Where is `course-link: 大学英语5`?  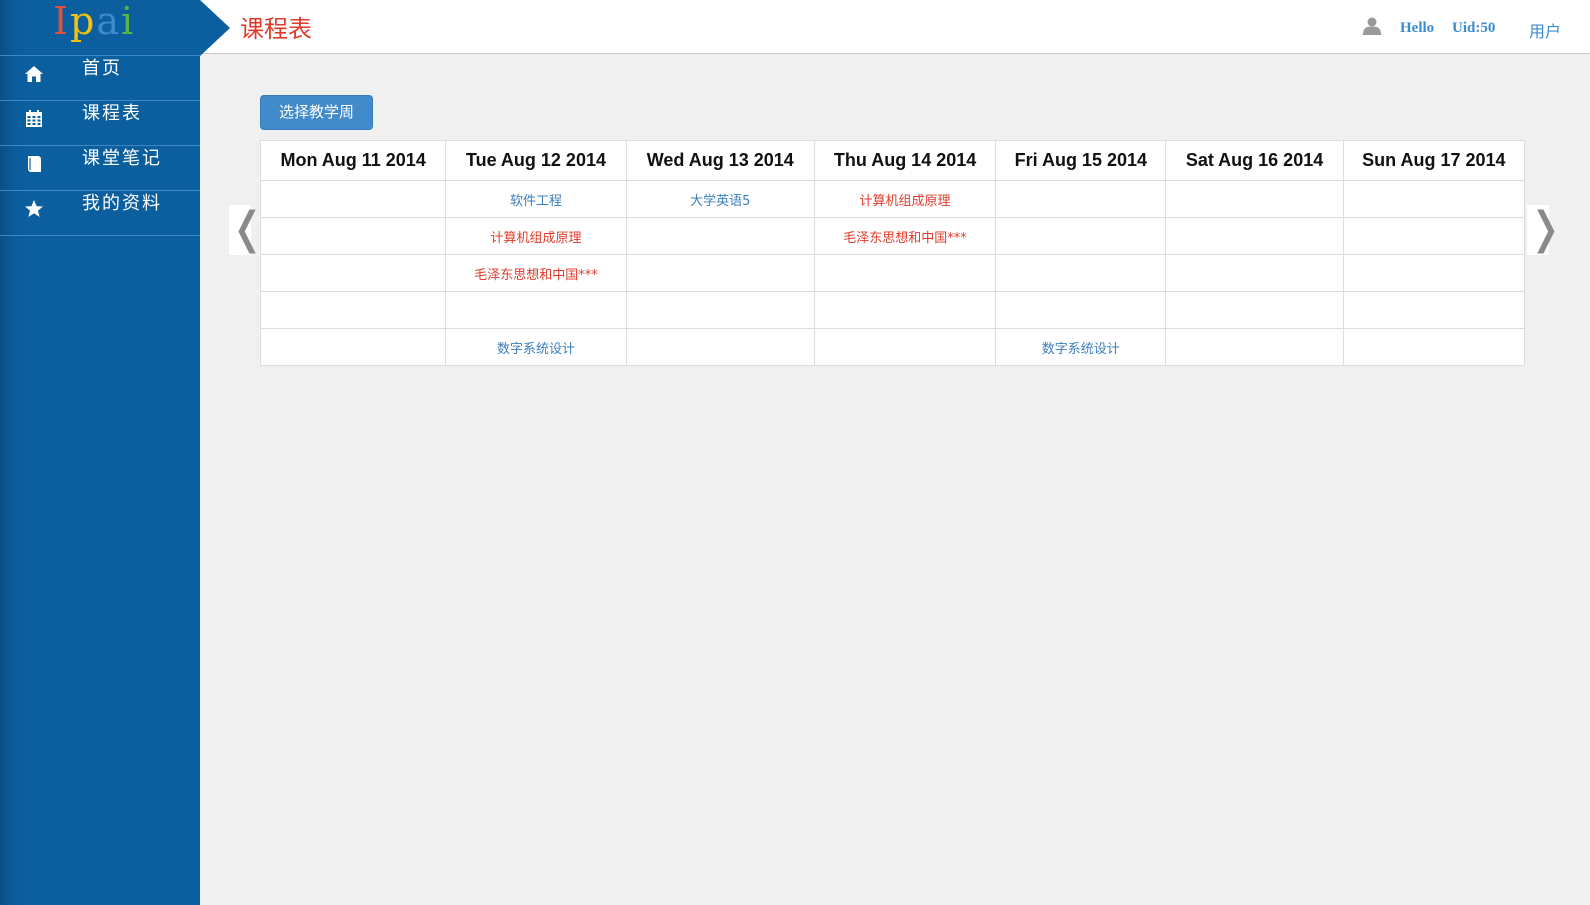
course-link: 大学英语5 is located at coordinates (720, 201).